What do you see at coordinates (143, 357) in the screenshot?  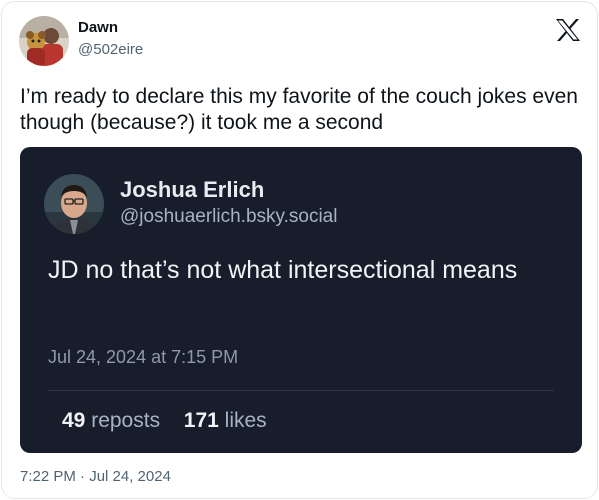 I see `quoted-post-date: Jul 24, 2024 at 7:15 PM` at bounding box center [143, 357].